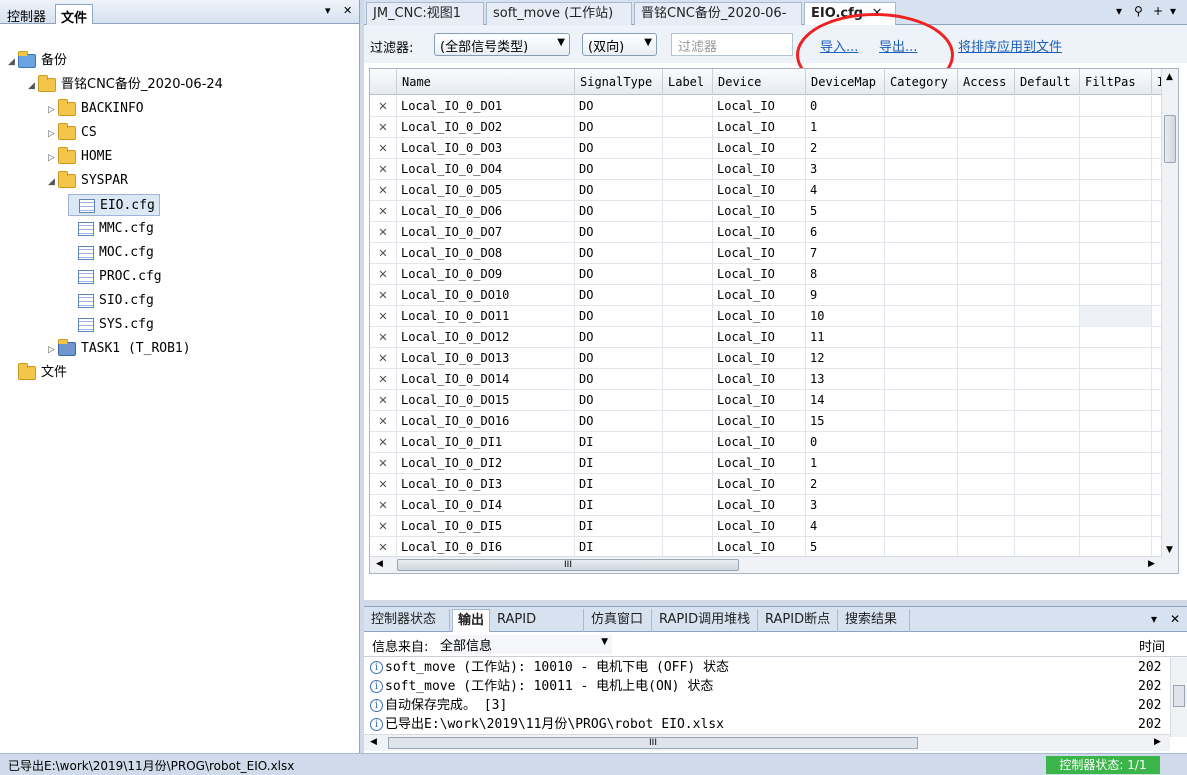 The image size is (1187, 775). Describe the element at coordinates (53, 110) in the screenshot. I see `expand-toggle-icon: ▷` at that location.